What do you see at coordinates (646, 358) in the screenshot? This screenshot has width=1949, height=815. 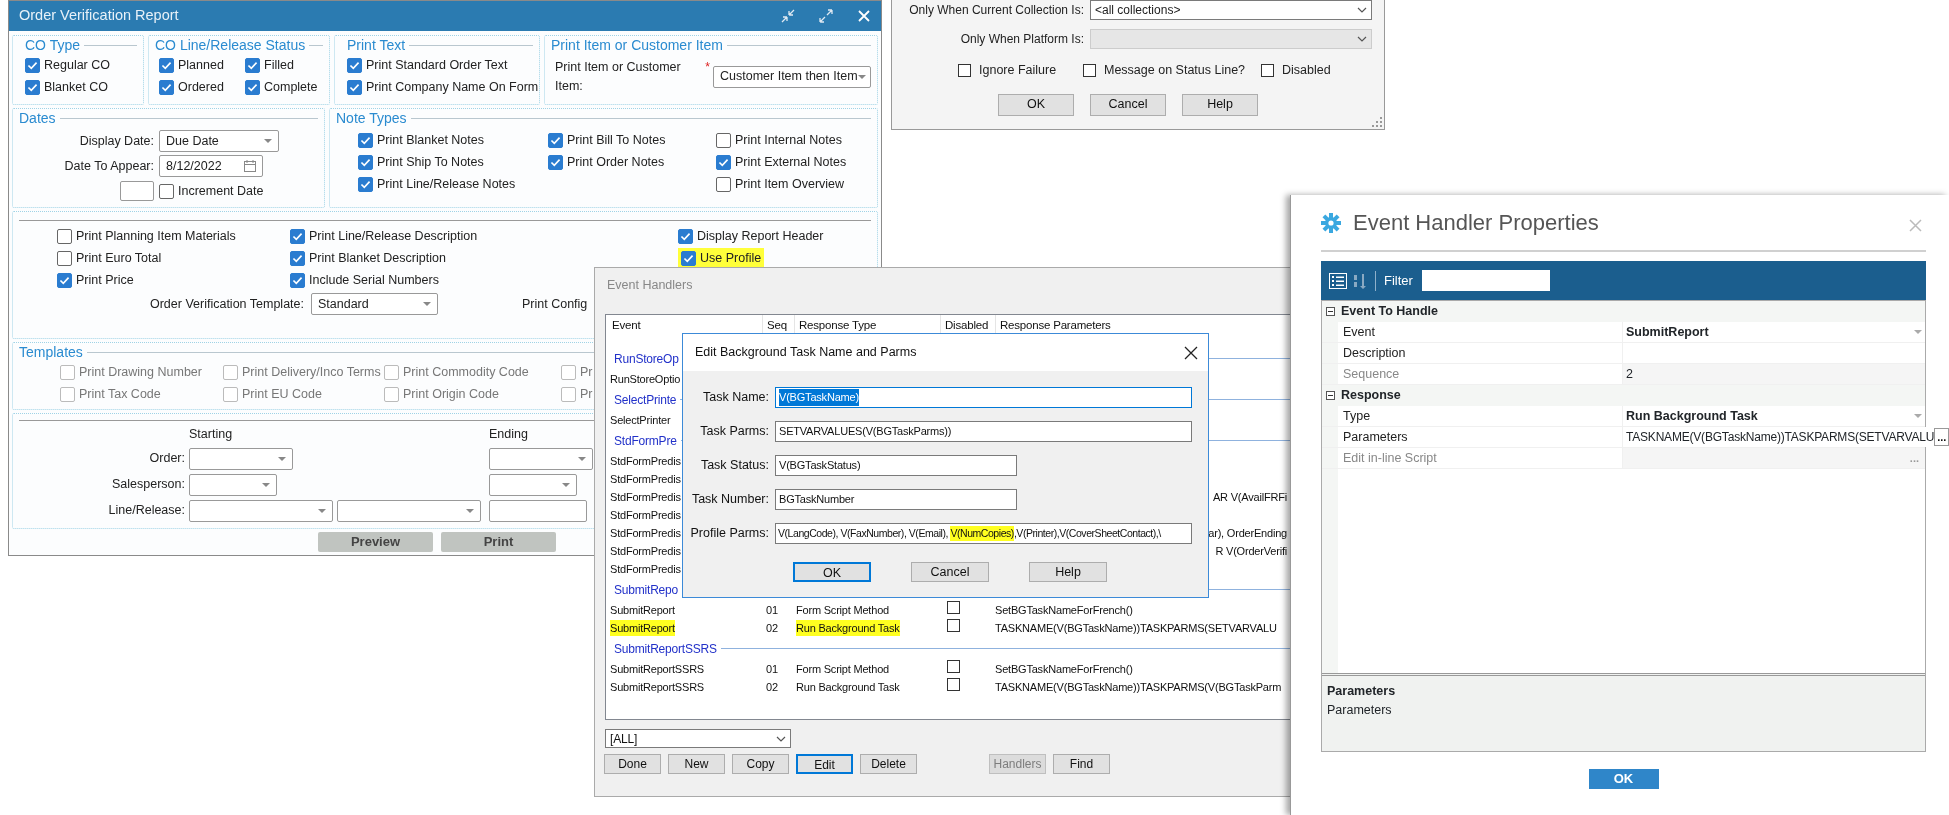 I see `group-header: RunStoreOp` at bounding box center [646, 358].